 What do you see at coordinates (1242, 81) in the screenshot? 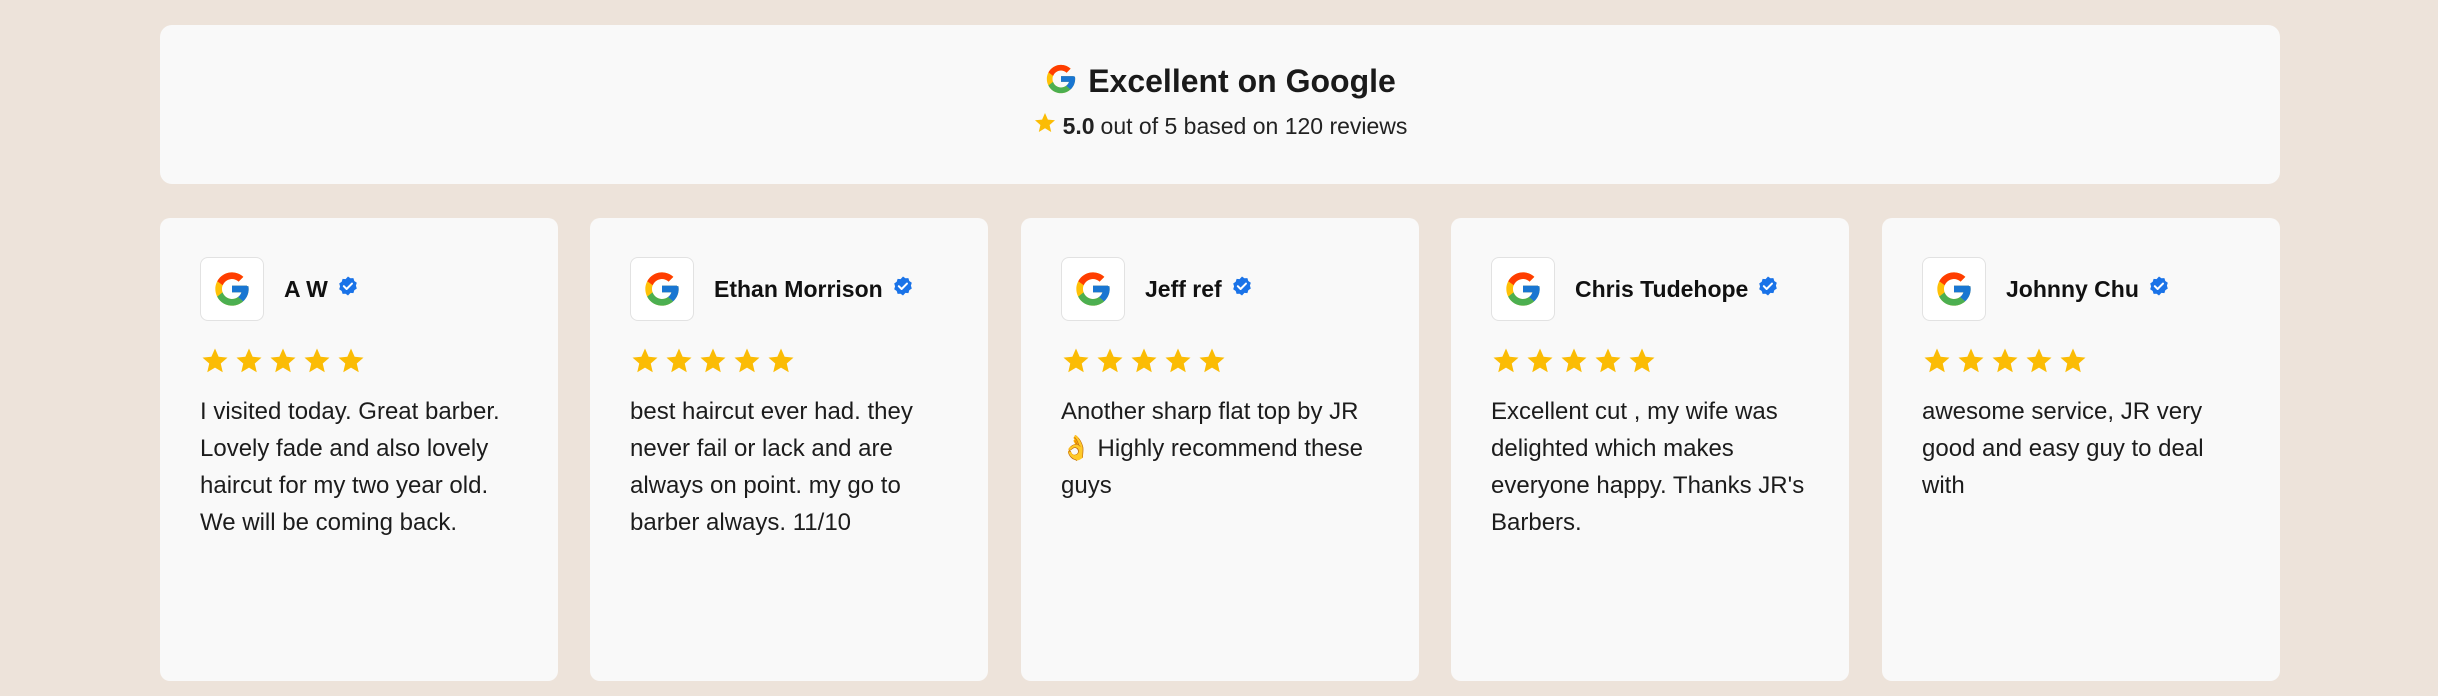
I see `summary-title: Excellent on Google` at bounding box center [1242, 81].